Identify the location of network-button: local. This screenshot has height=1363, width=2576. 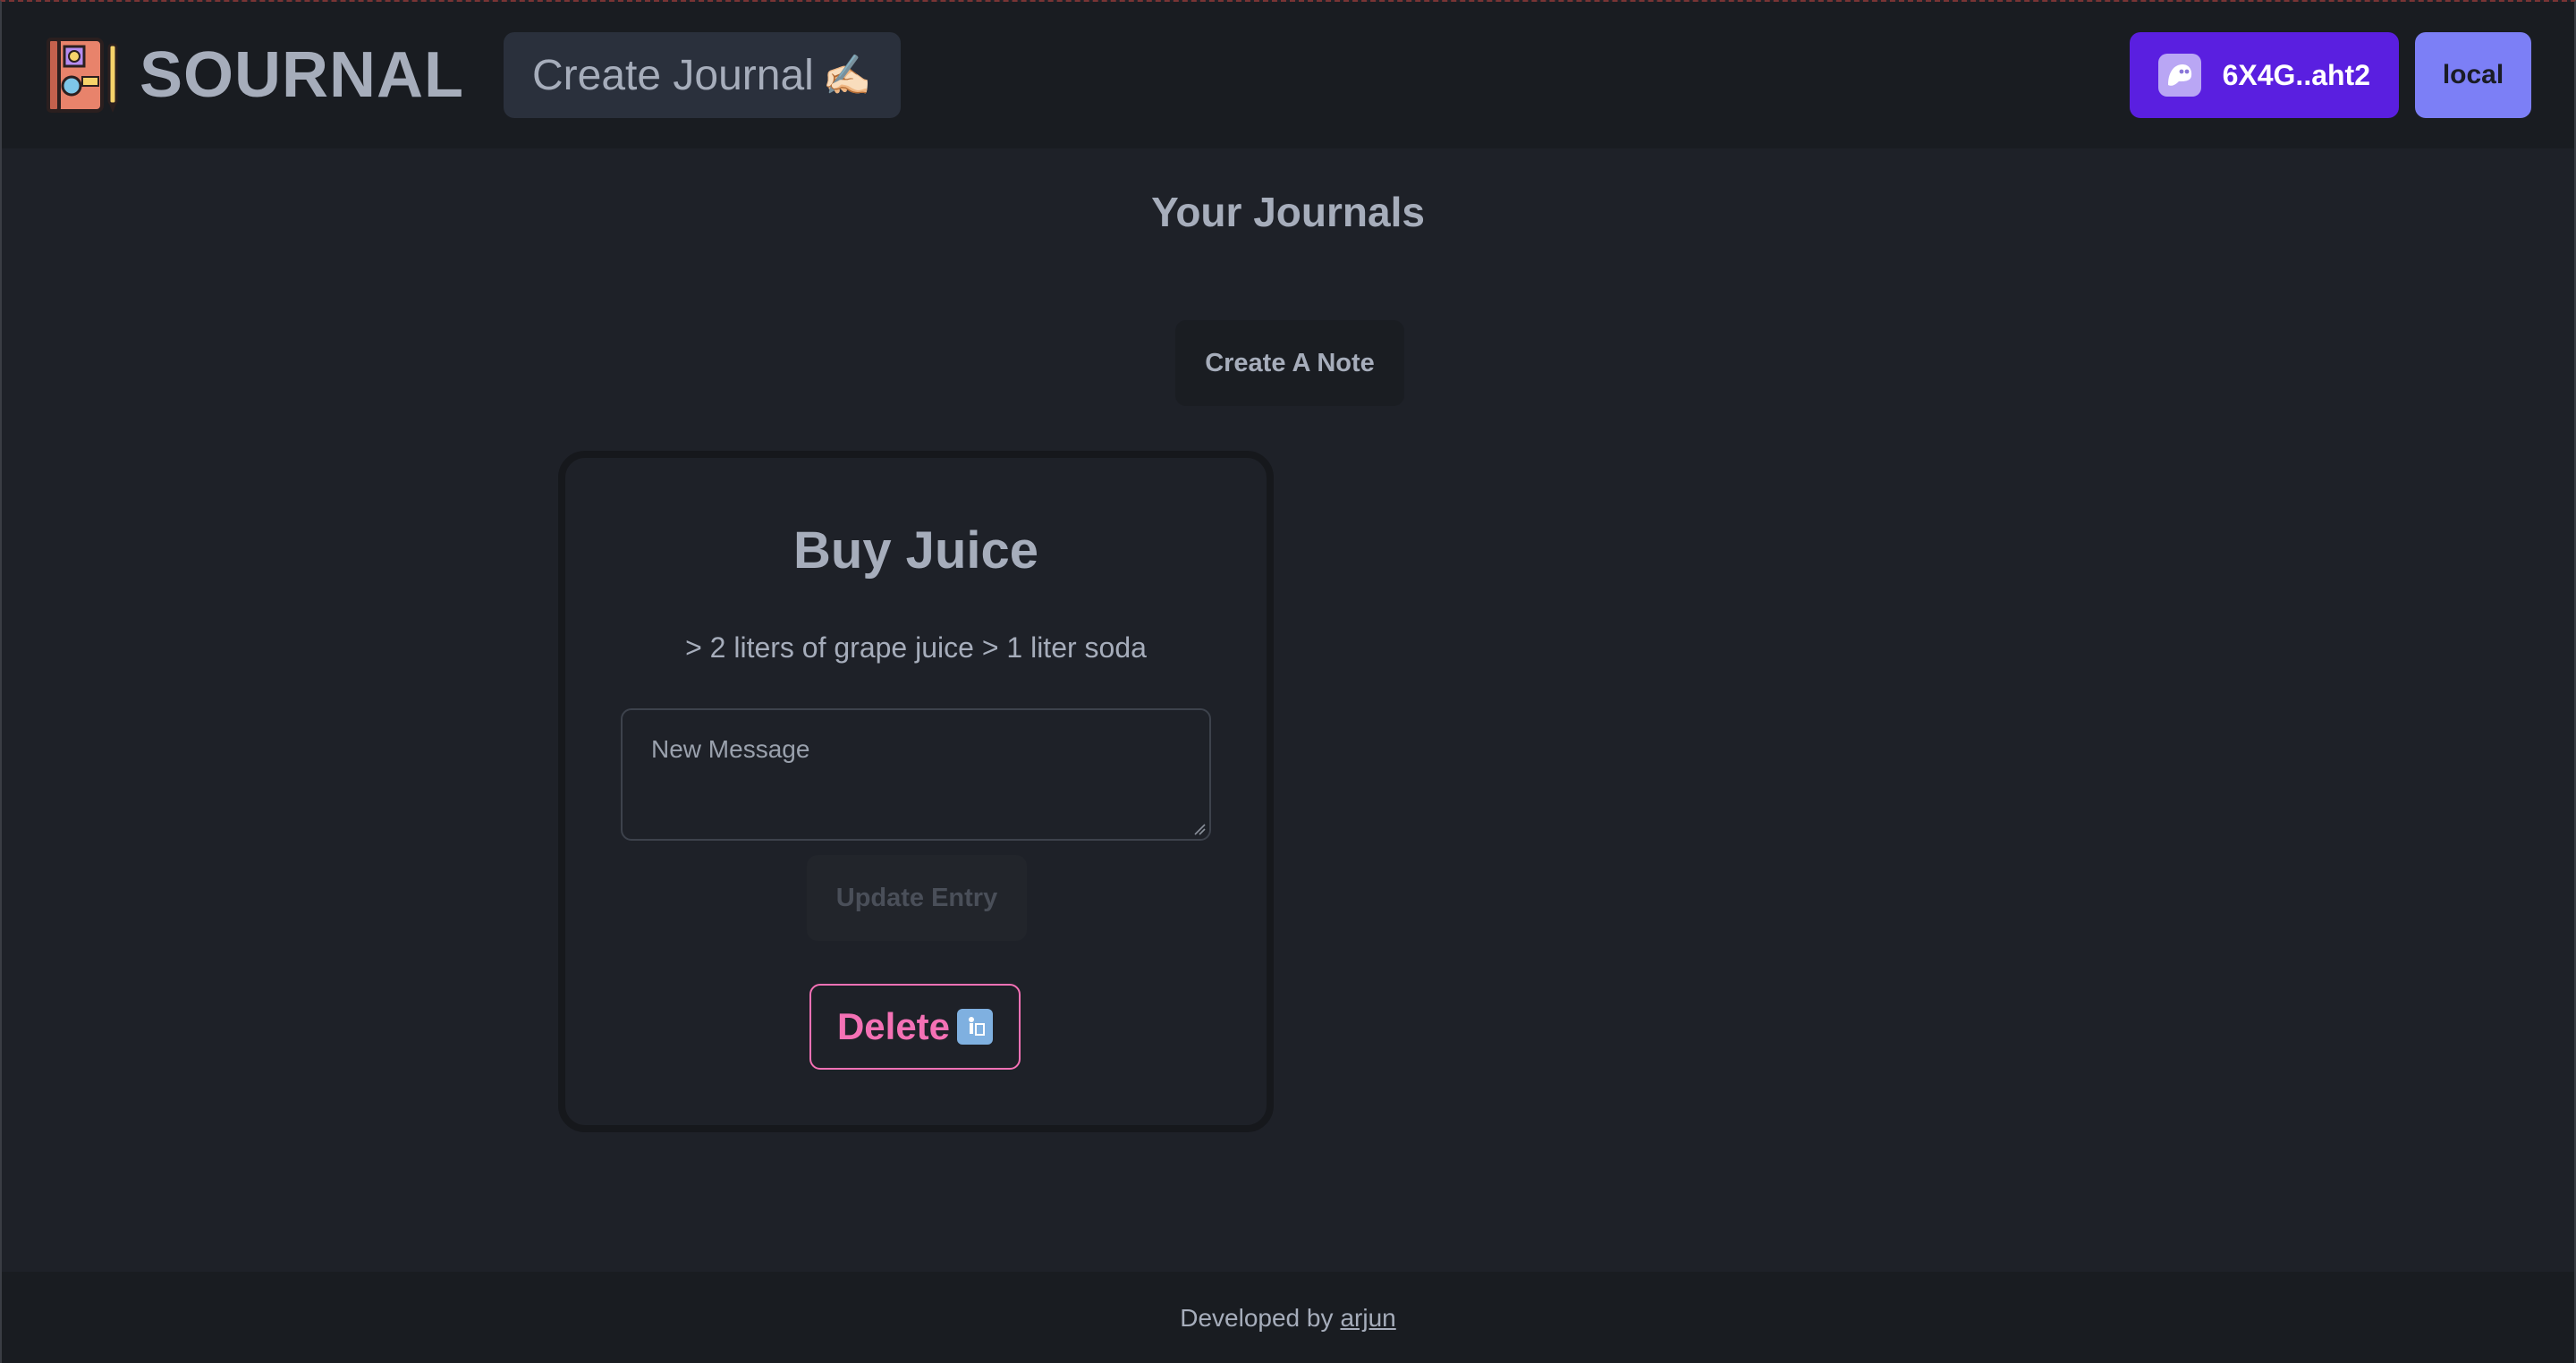
(2473, 75).